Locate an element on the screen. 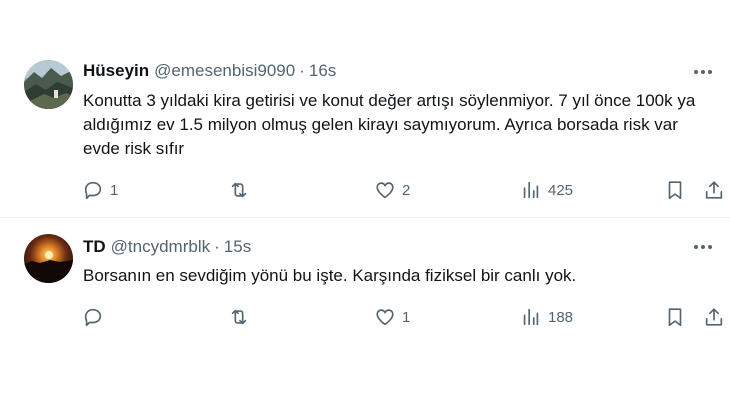  like-button: 2 is located at coordinates (392, 190).